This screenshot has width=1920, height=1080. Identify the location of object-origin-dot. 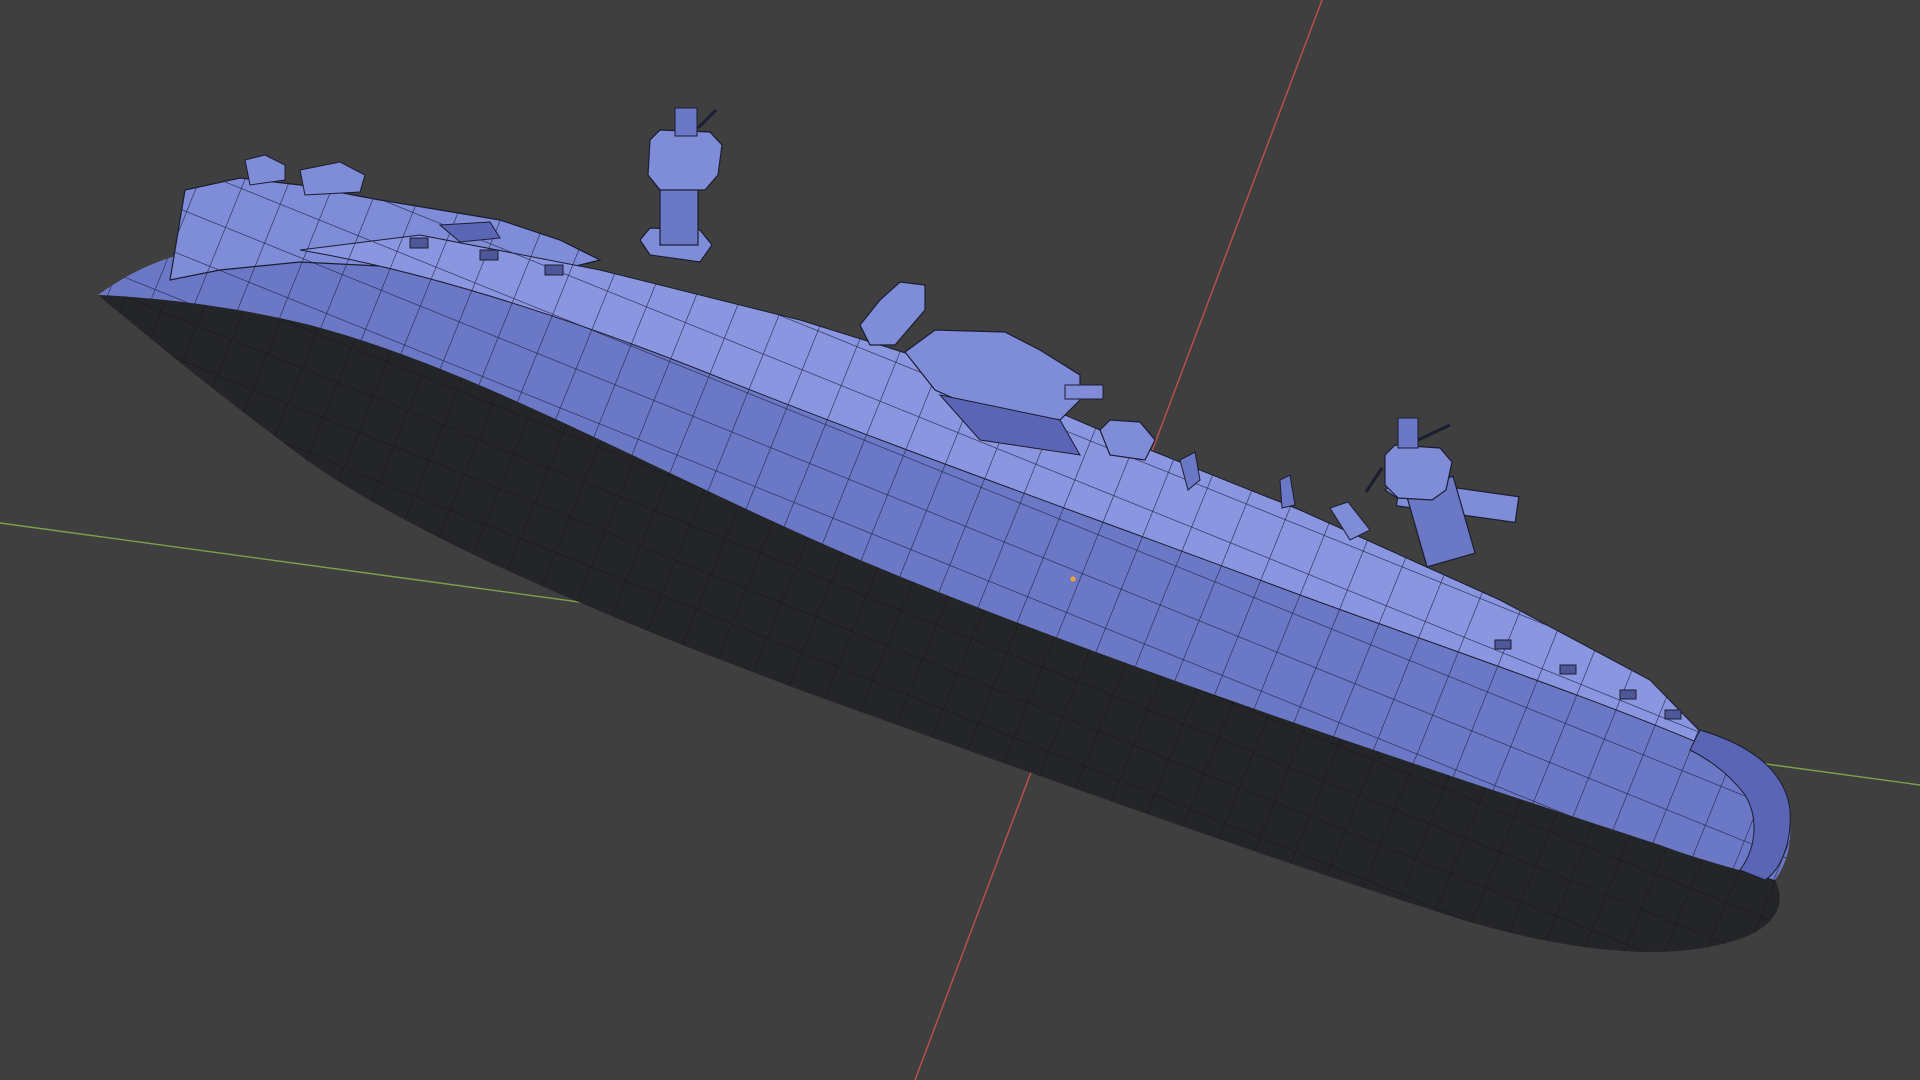
(1073, 579).